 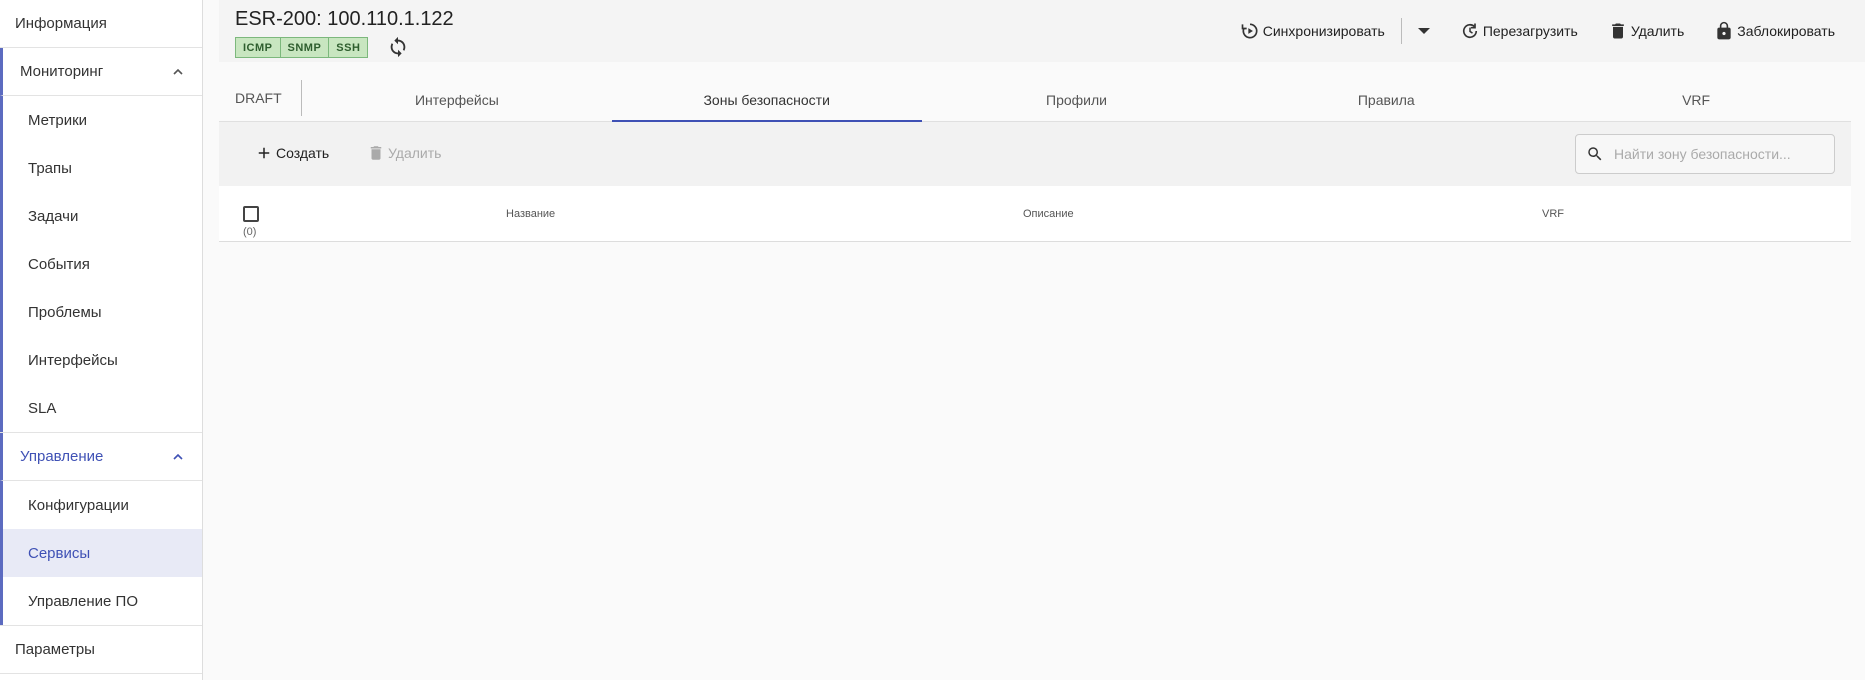 I want to click on sidebar-group-header-monitoring: Мониторинг, so click(x=101, y=72).